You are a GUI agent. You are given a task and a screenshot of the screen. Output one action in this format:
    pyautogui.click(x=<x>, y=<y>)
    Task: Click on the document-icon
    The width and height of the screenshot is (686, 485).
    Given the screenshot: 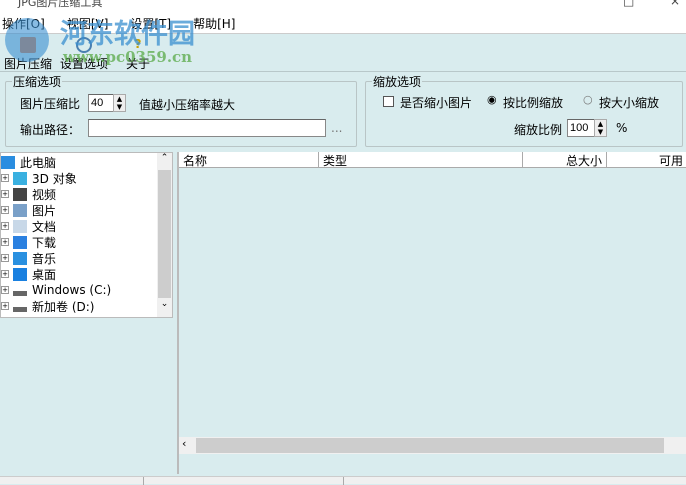 What is the action you would take?
    pyautogui.click(x=20, y=226)
    